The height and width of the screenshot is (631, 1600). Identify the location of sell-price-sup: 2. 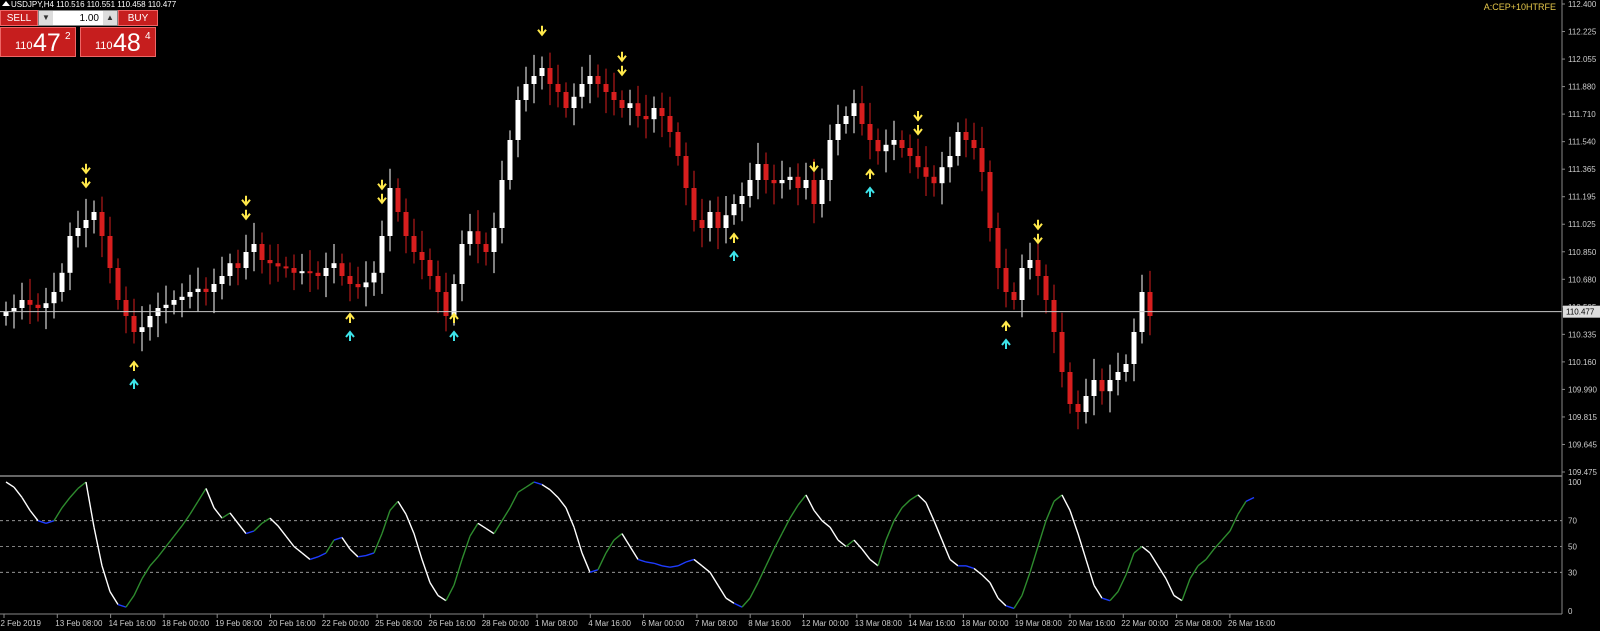
(68, 36).